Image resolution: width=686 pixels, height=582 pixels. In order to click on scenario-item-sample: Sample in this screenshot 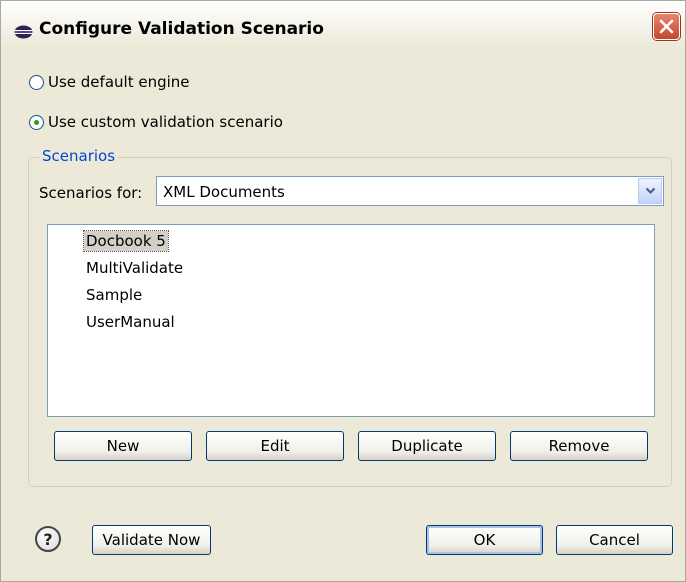, I will do `click(114, 295)`.